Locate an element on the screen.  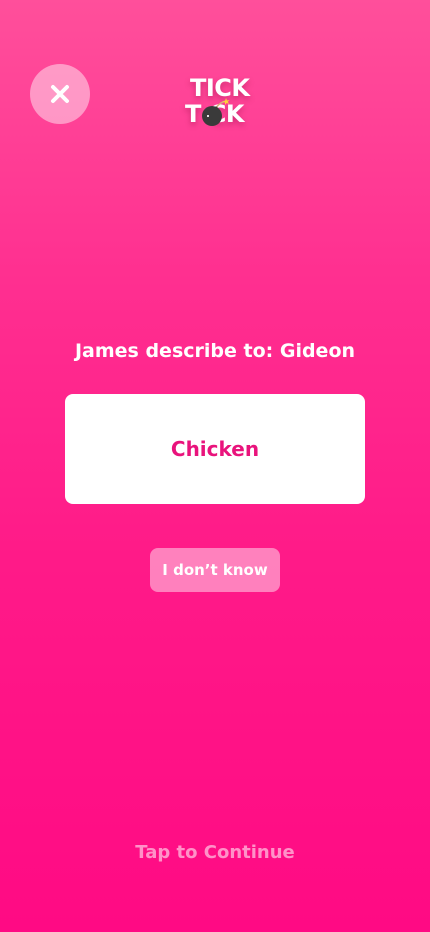
bomb-icon is located at coordinates (216, 112).